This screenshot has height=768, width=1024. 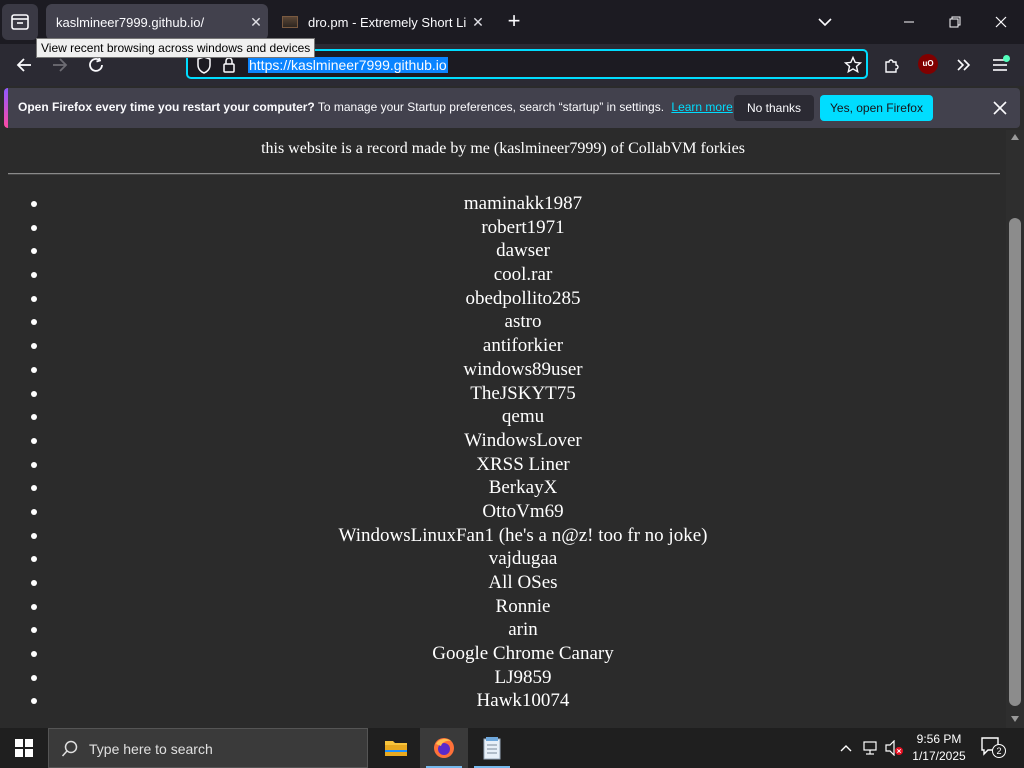 I want to click on list-item: dawser, so click(x=518, y=251).